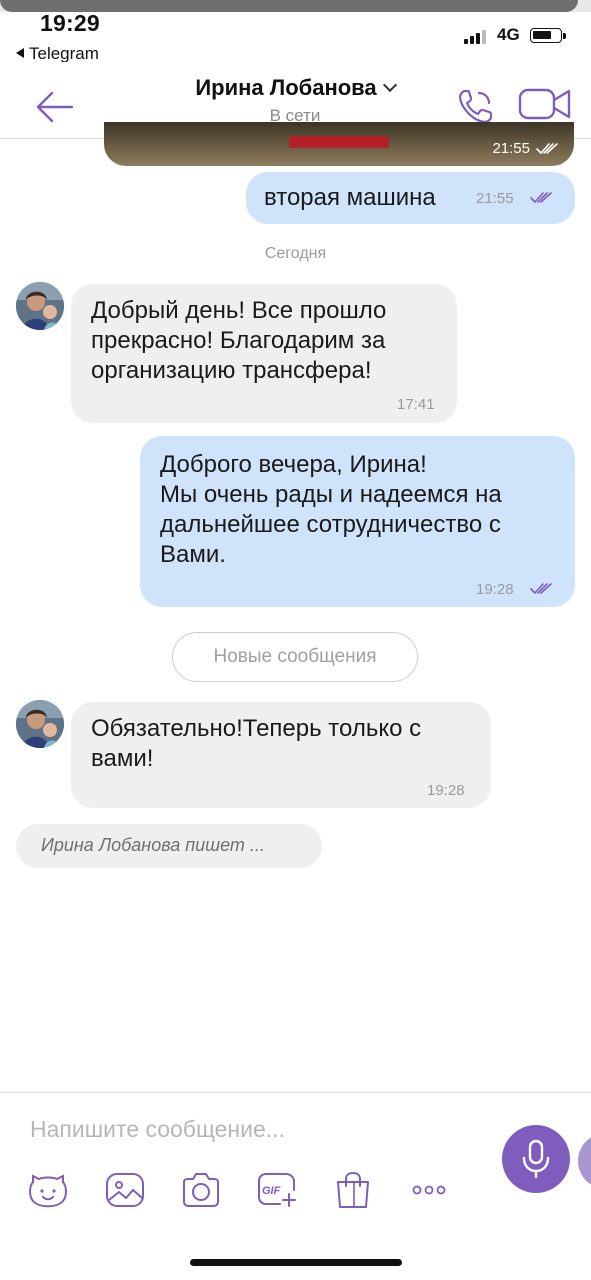 The height and width of the screenshot is (1280, 591). I want to click on message-text: Обязательно!Теперь только с вами!, so click(259, 743).